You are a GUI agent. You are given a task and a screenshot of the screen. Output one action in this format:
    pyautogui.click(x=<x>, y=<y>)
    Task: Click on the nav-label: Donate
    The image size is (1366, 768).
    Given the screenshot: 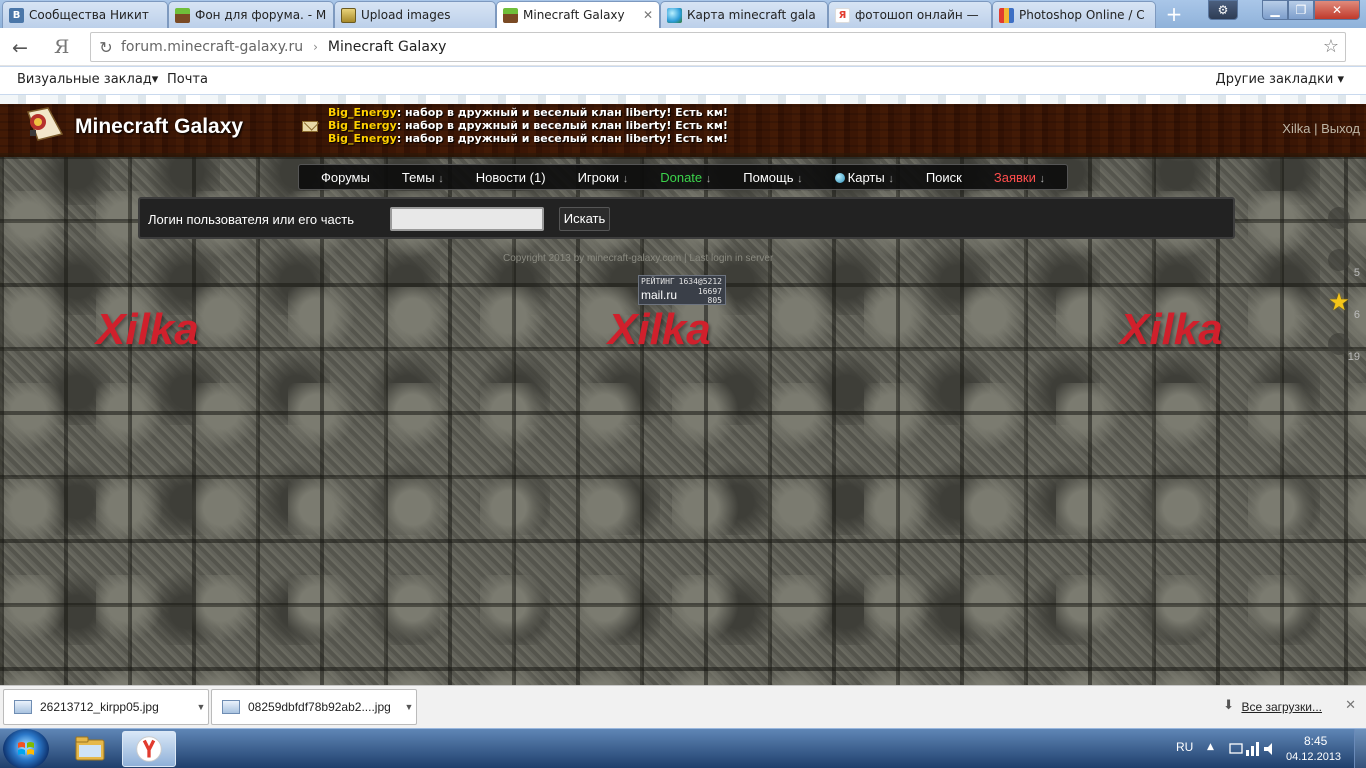 What is the action you would take?
    pyautogui.click(x=681, y=177)
    